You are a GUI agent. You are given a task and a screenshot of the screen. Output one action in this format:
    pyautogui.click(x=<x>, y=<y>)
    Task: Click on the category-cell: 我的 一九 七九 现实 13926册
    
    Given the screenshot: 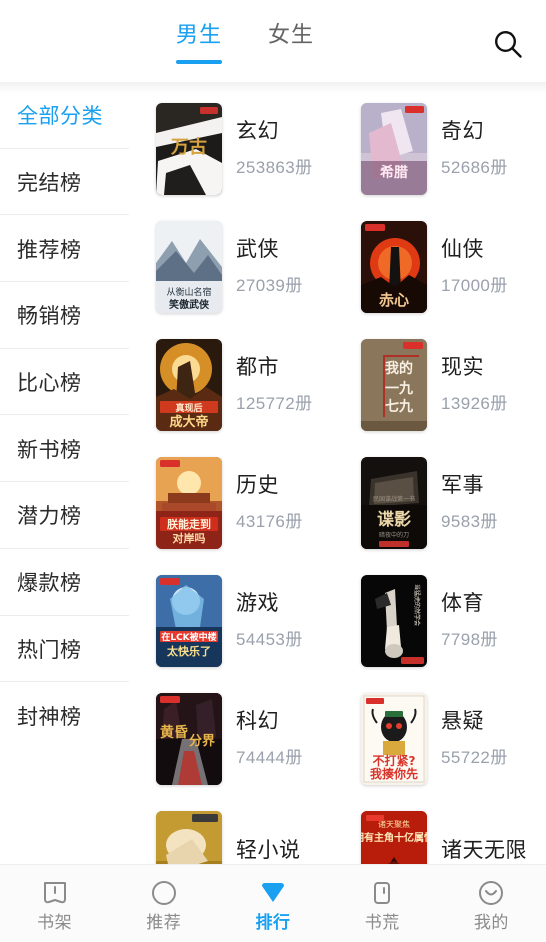 What is the action you would take?
    pyautogui.click(x=443, y=385)
    